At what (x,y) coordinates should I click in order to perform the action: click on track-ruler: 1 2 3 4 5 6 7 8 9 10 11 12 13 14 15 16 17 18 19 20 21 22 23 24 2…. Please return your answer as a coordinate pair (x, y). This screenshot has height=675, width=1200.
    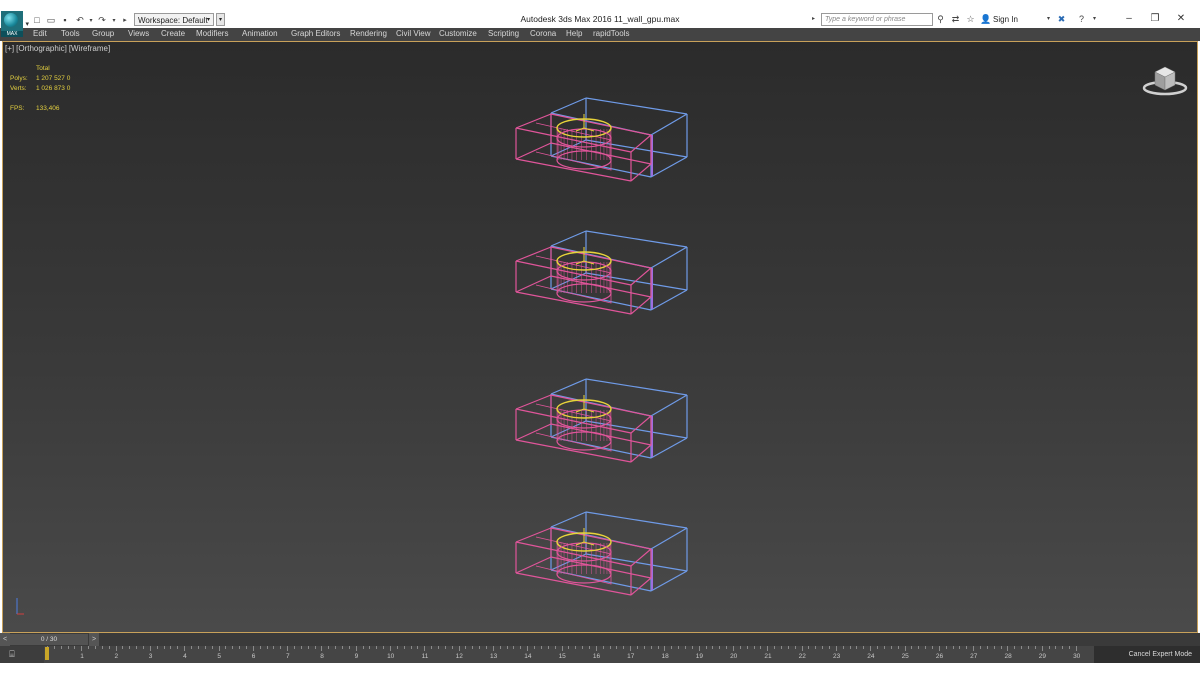
    Looking at the image, I should click on (569, 654).